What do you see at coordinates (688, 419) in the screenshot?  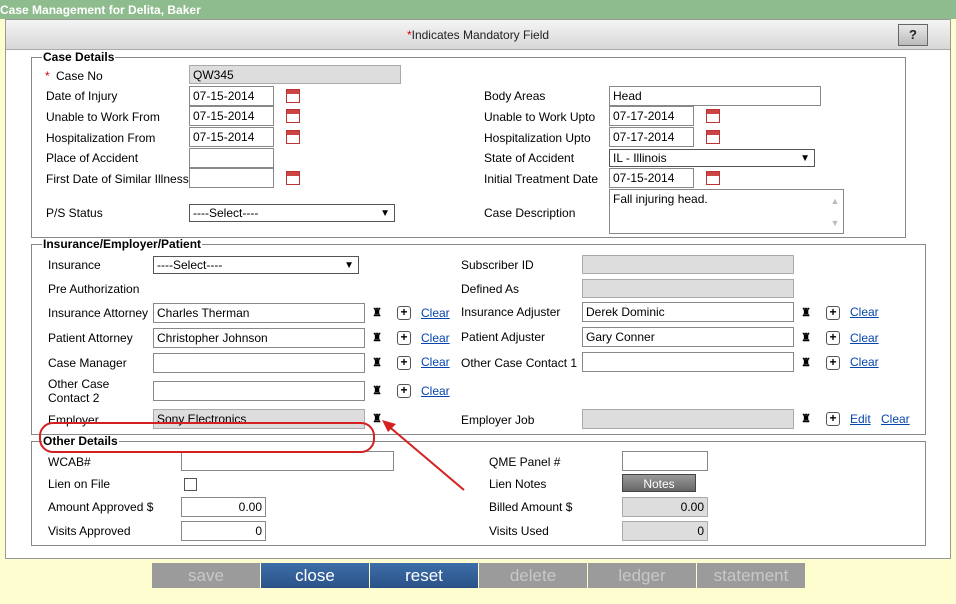 I see `employer-job-input` at bounding box center [688, 419].